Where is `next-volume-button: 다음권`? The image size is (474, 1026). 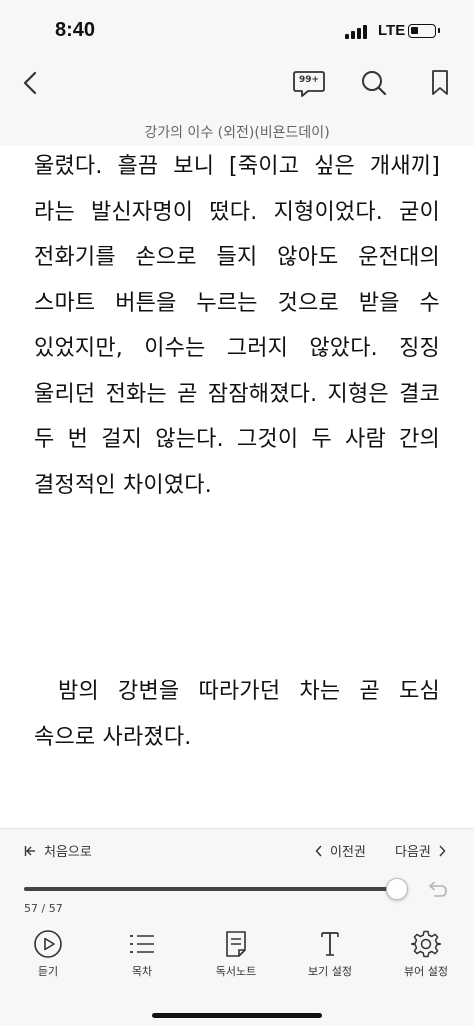 next-volume-button: 다음권 is located at coordinates (420, 850).